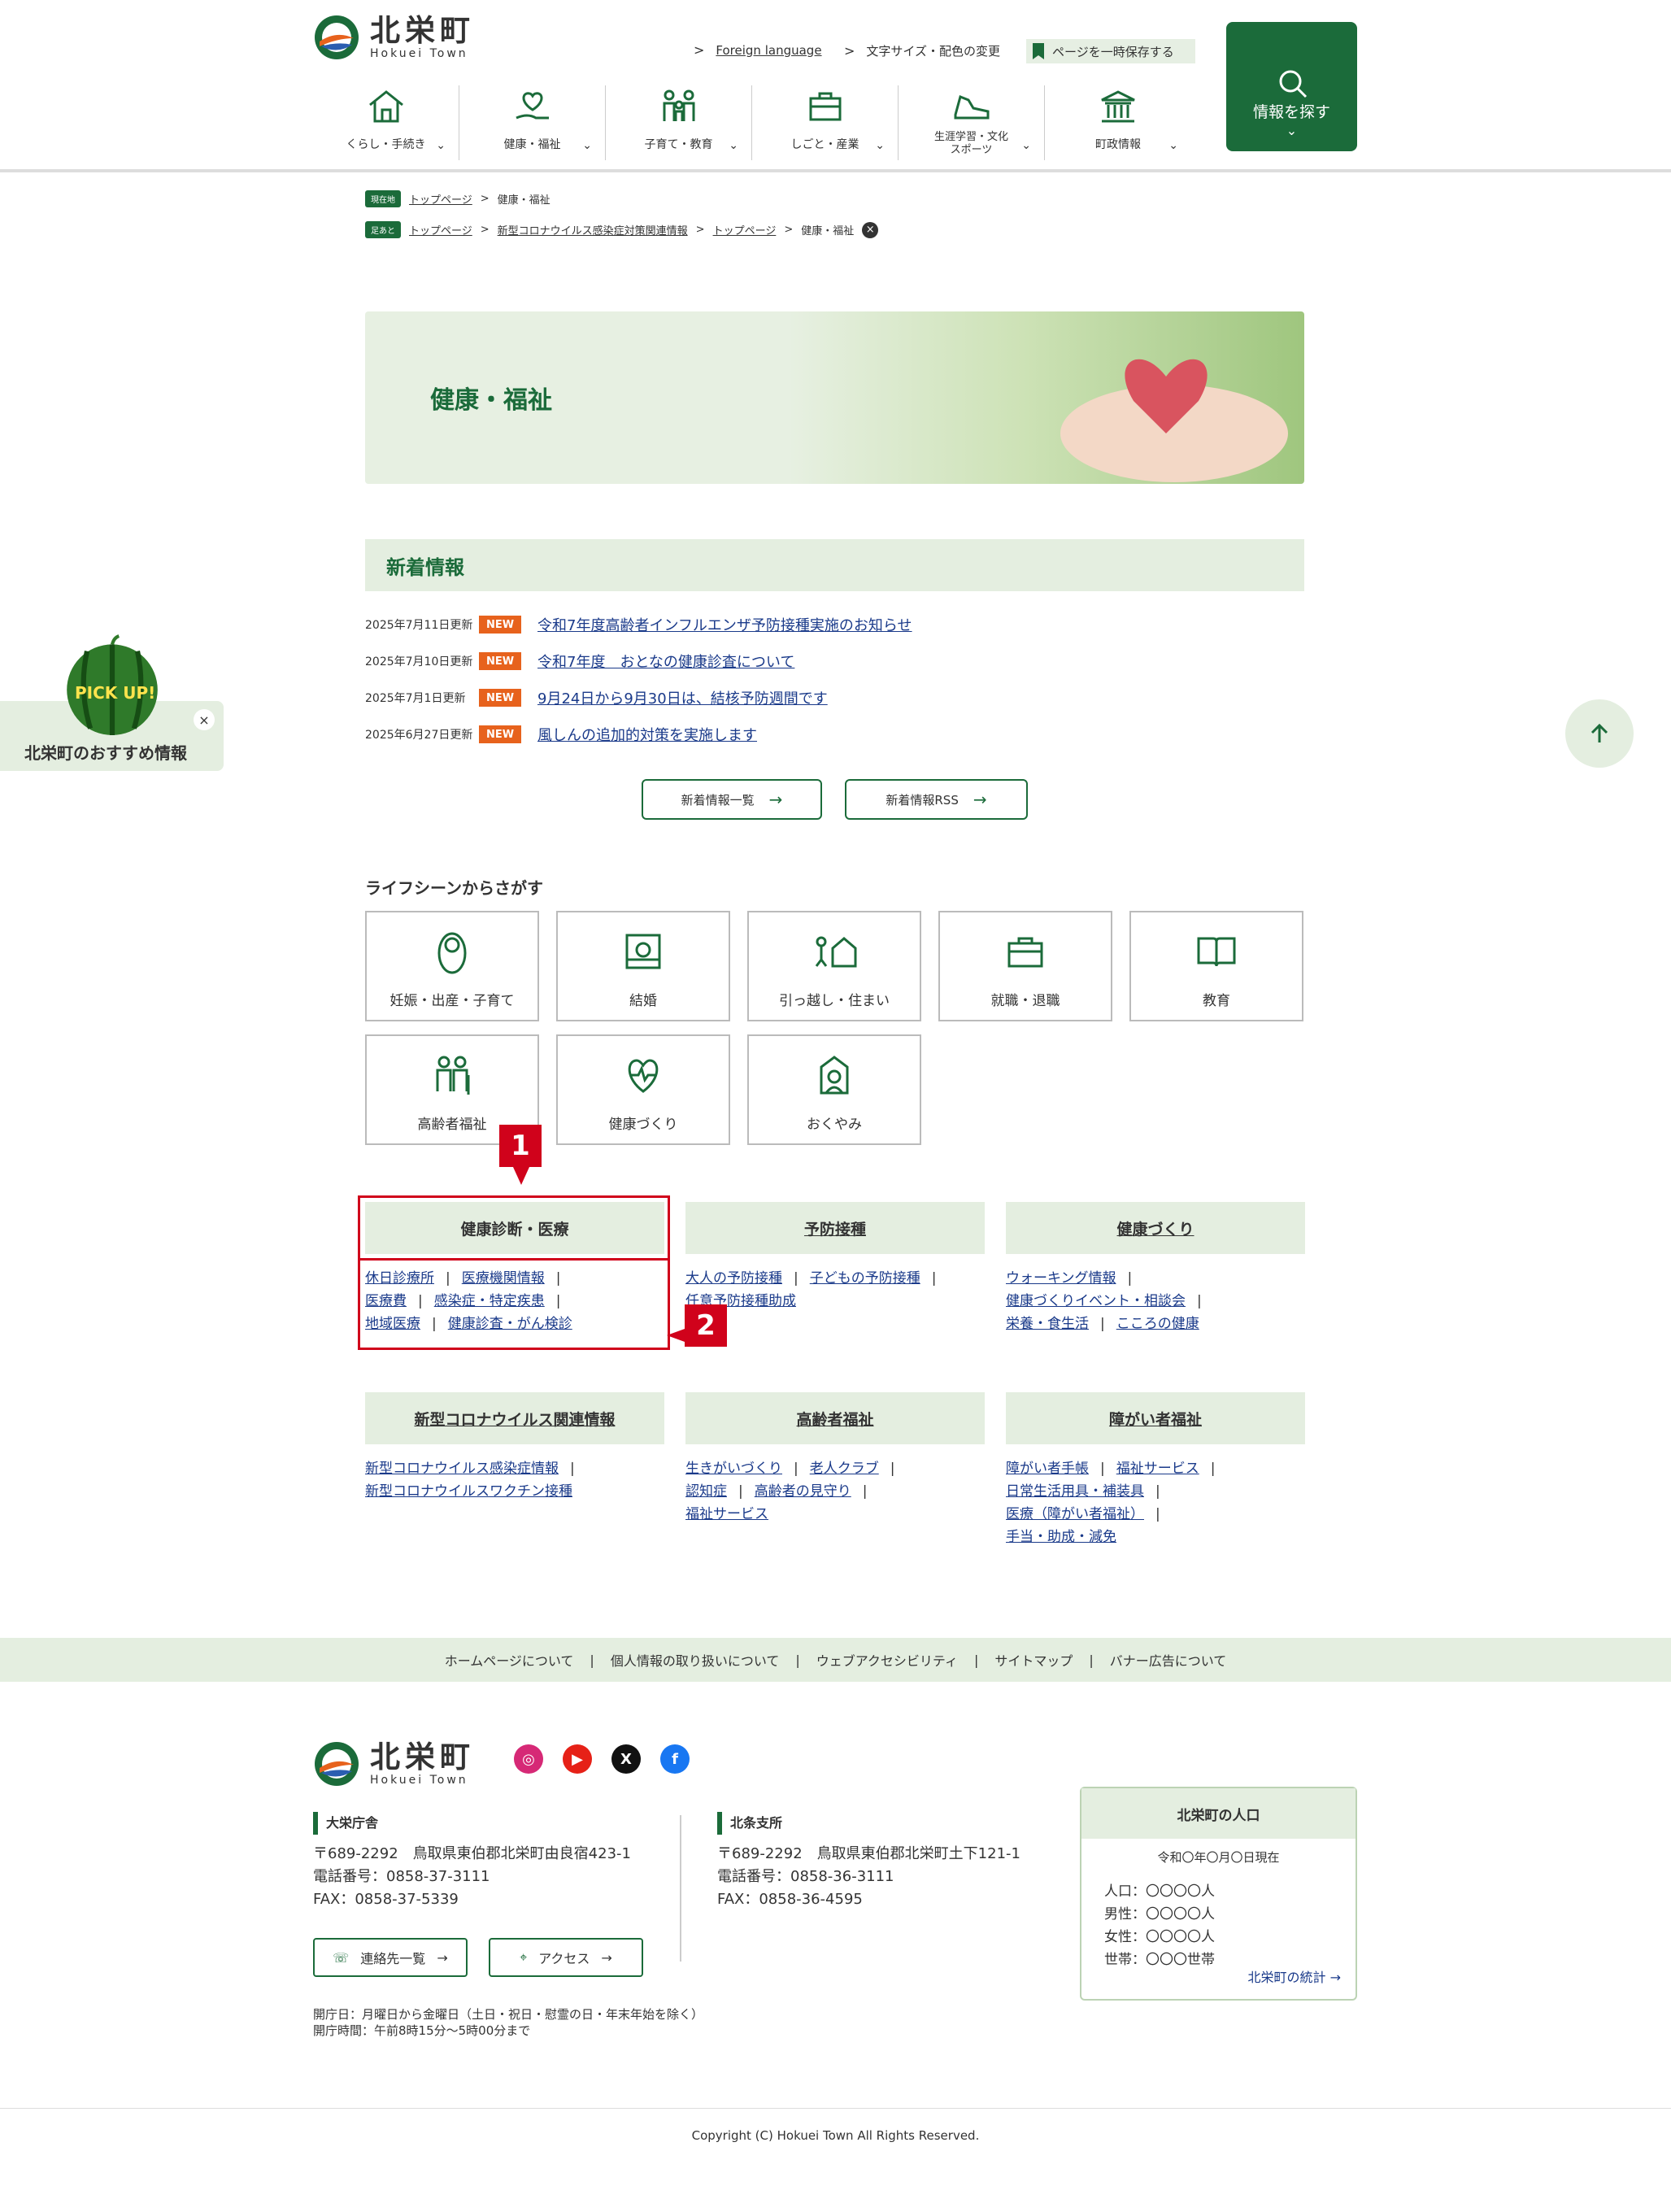  What do you see at coordinates (1047, 1469) in the screenshot?
I see `category-link: 障がい者手帳` at bounding box center [1047, 1469].